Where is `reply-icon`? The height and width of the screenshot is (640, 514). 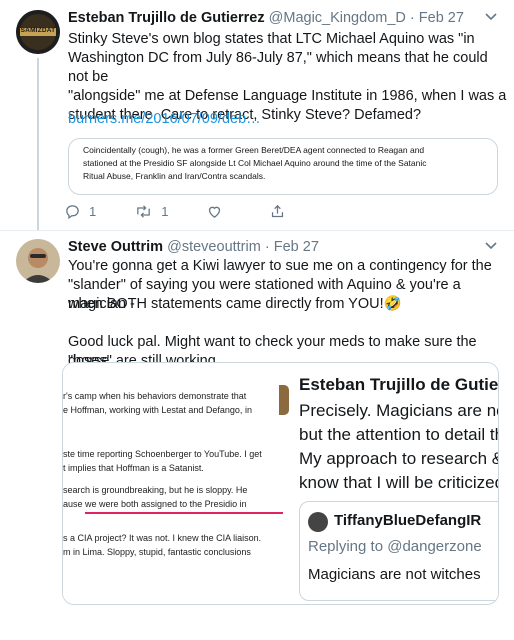 reply-icon is located at coordinates (72, 212).